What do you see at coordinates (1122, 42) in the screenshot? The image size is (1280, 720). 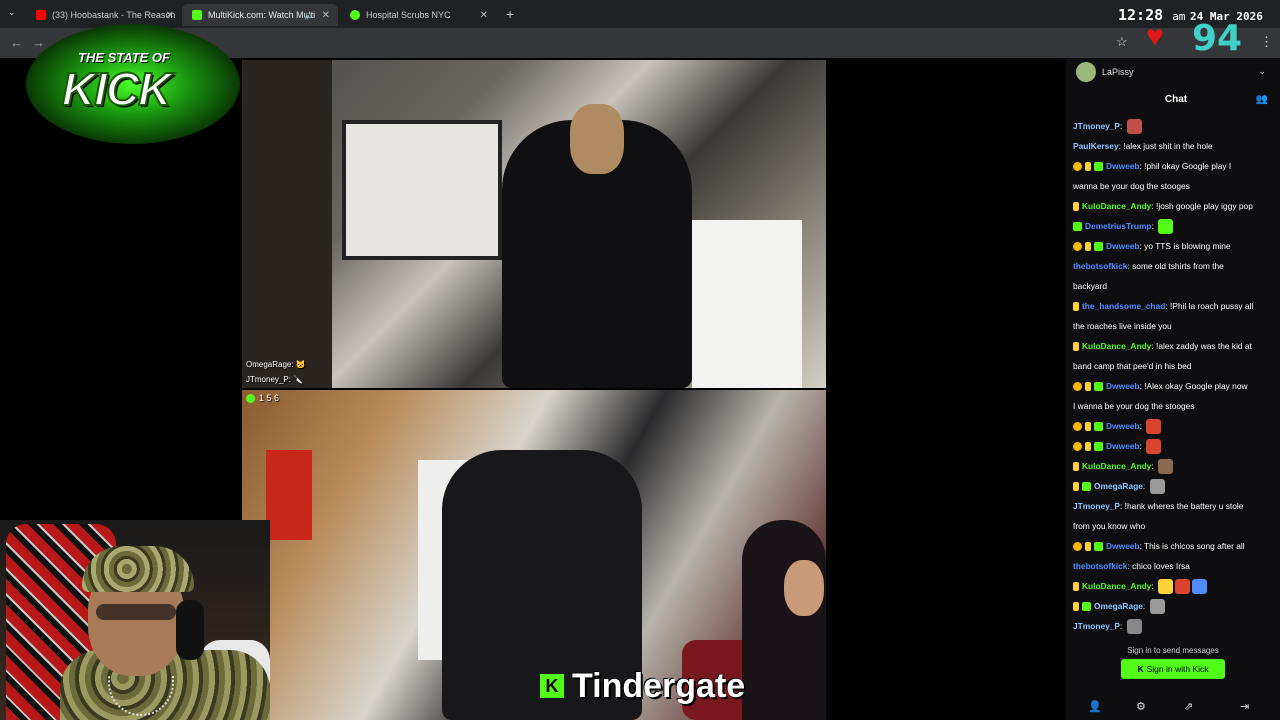 I see `bookmark-star-icon: ☆` at bounding box center [1122, 42].